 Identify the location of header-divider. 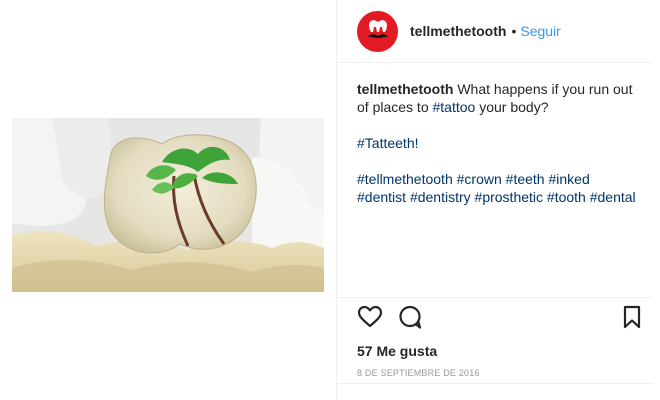
(495, 62).